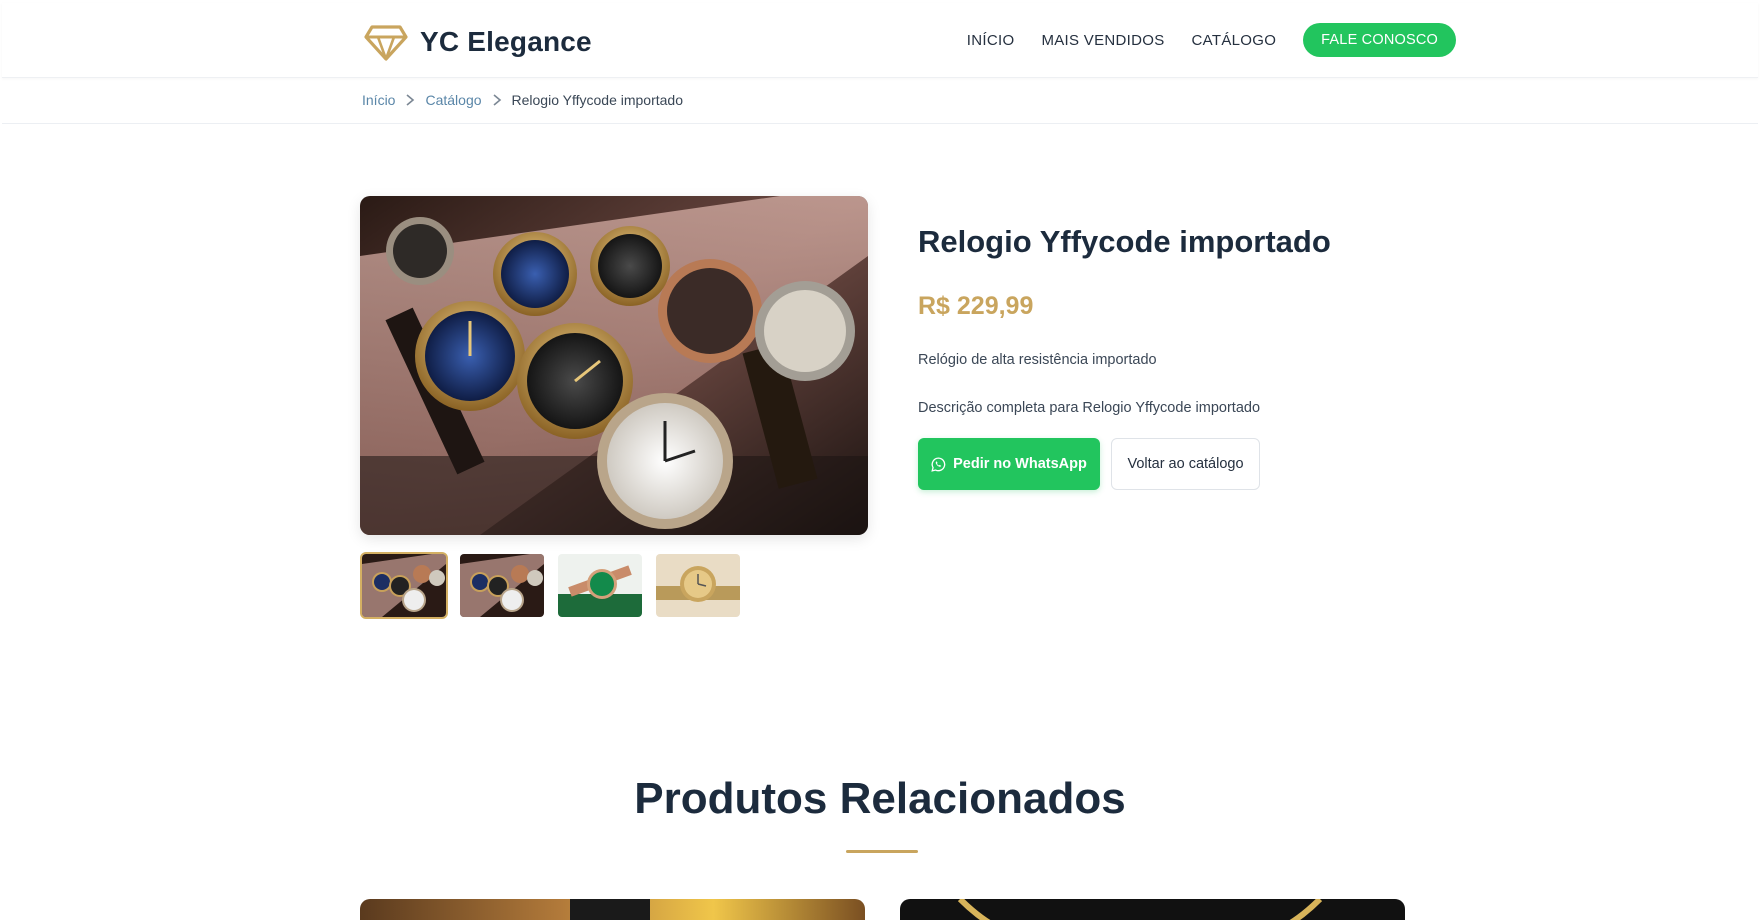 The width and height of the screenshot is (1760, 920). Describe the element at coordinates (378, 100) in the screenshot. I see `breadcrumb-home: Início` at that location.